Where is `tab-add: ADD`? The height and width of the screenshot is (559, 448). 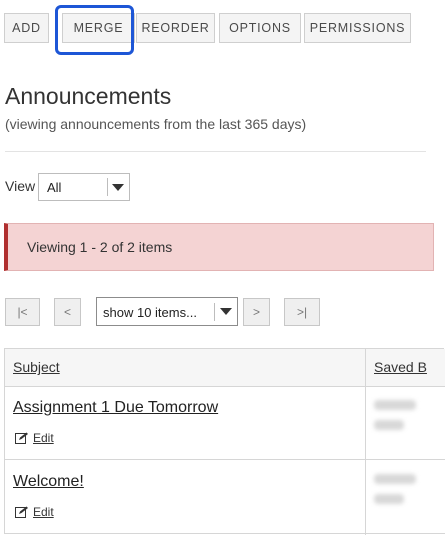 tab-add: ADD is located at coordinates (26, 28).